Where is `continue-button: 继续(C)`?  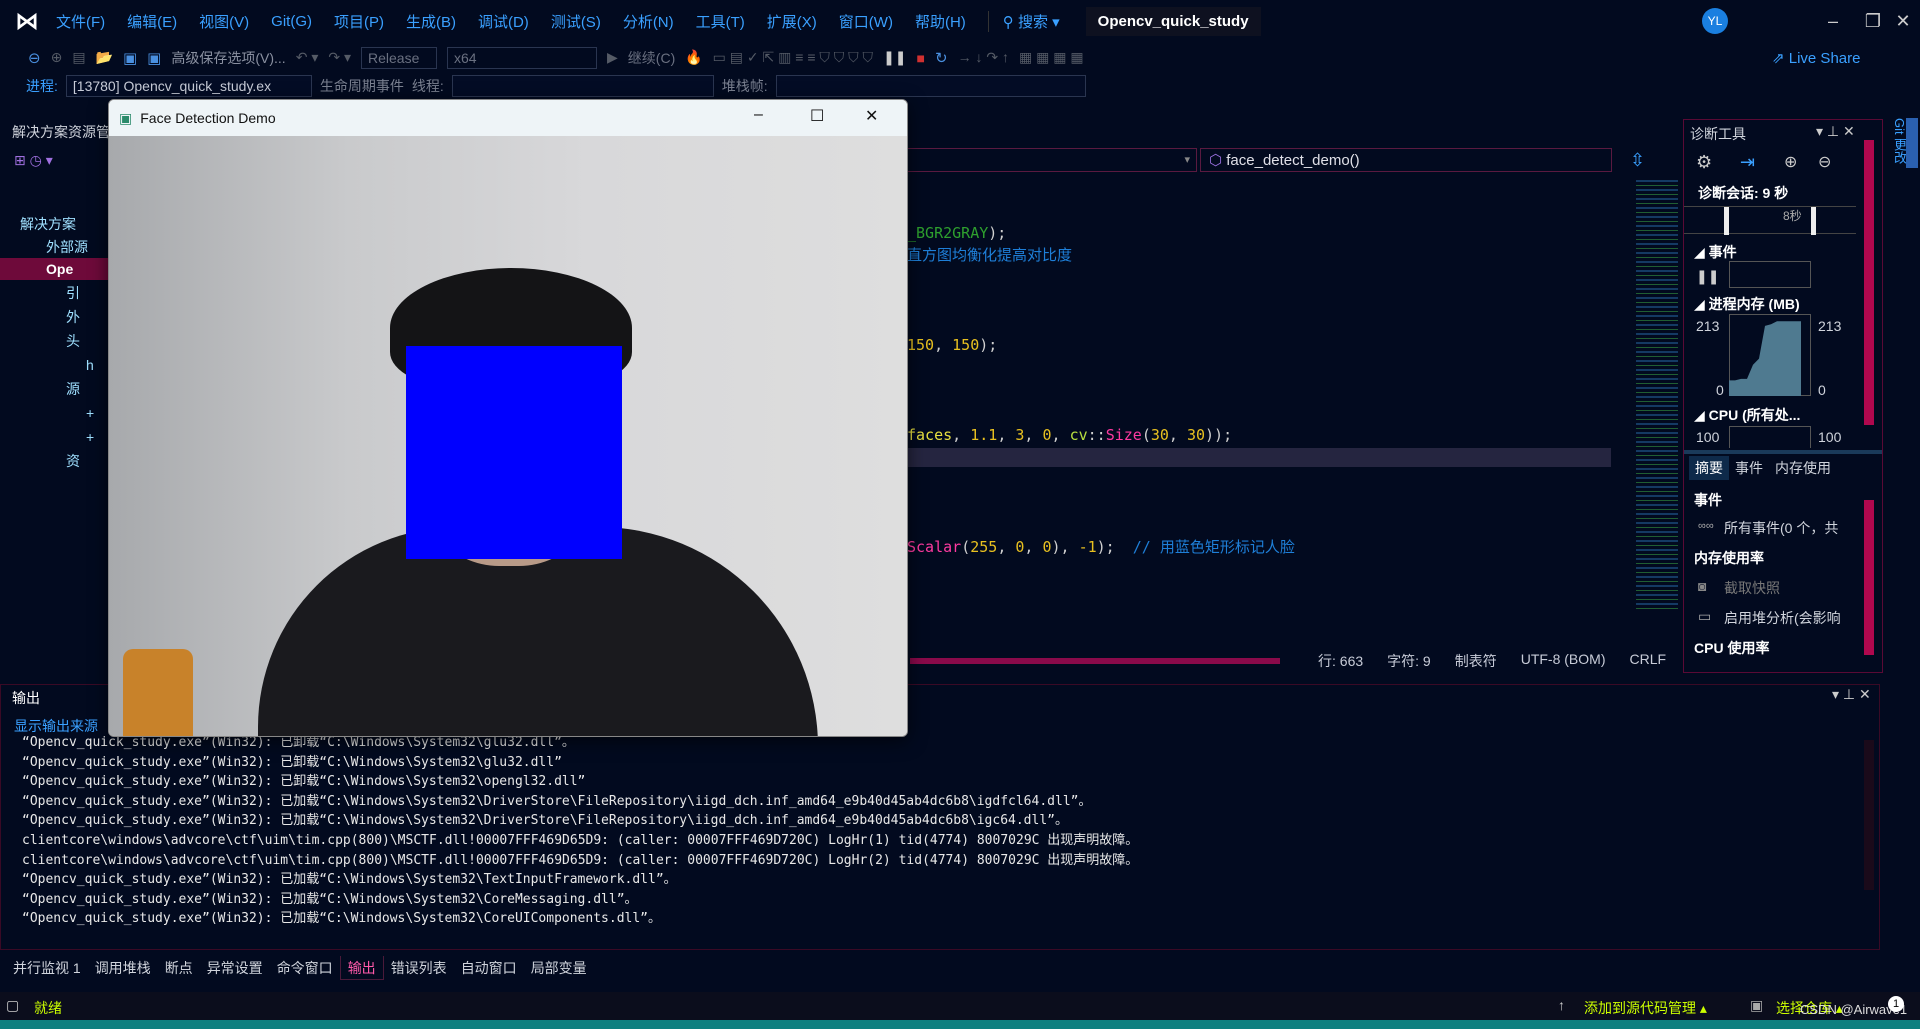
continue-button: 继续(C) is located at coordinates (651, 58).